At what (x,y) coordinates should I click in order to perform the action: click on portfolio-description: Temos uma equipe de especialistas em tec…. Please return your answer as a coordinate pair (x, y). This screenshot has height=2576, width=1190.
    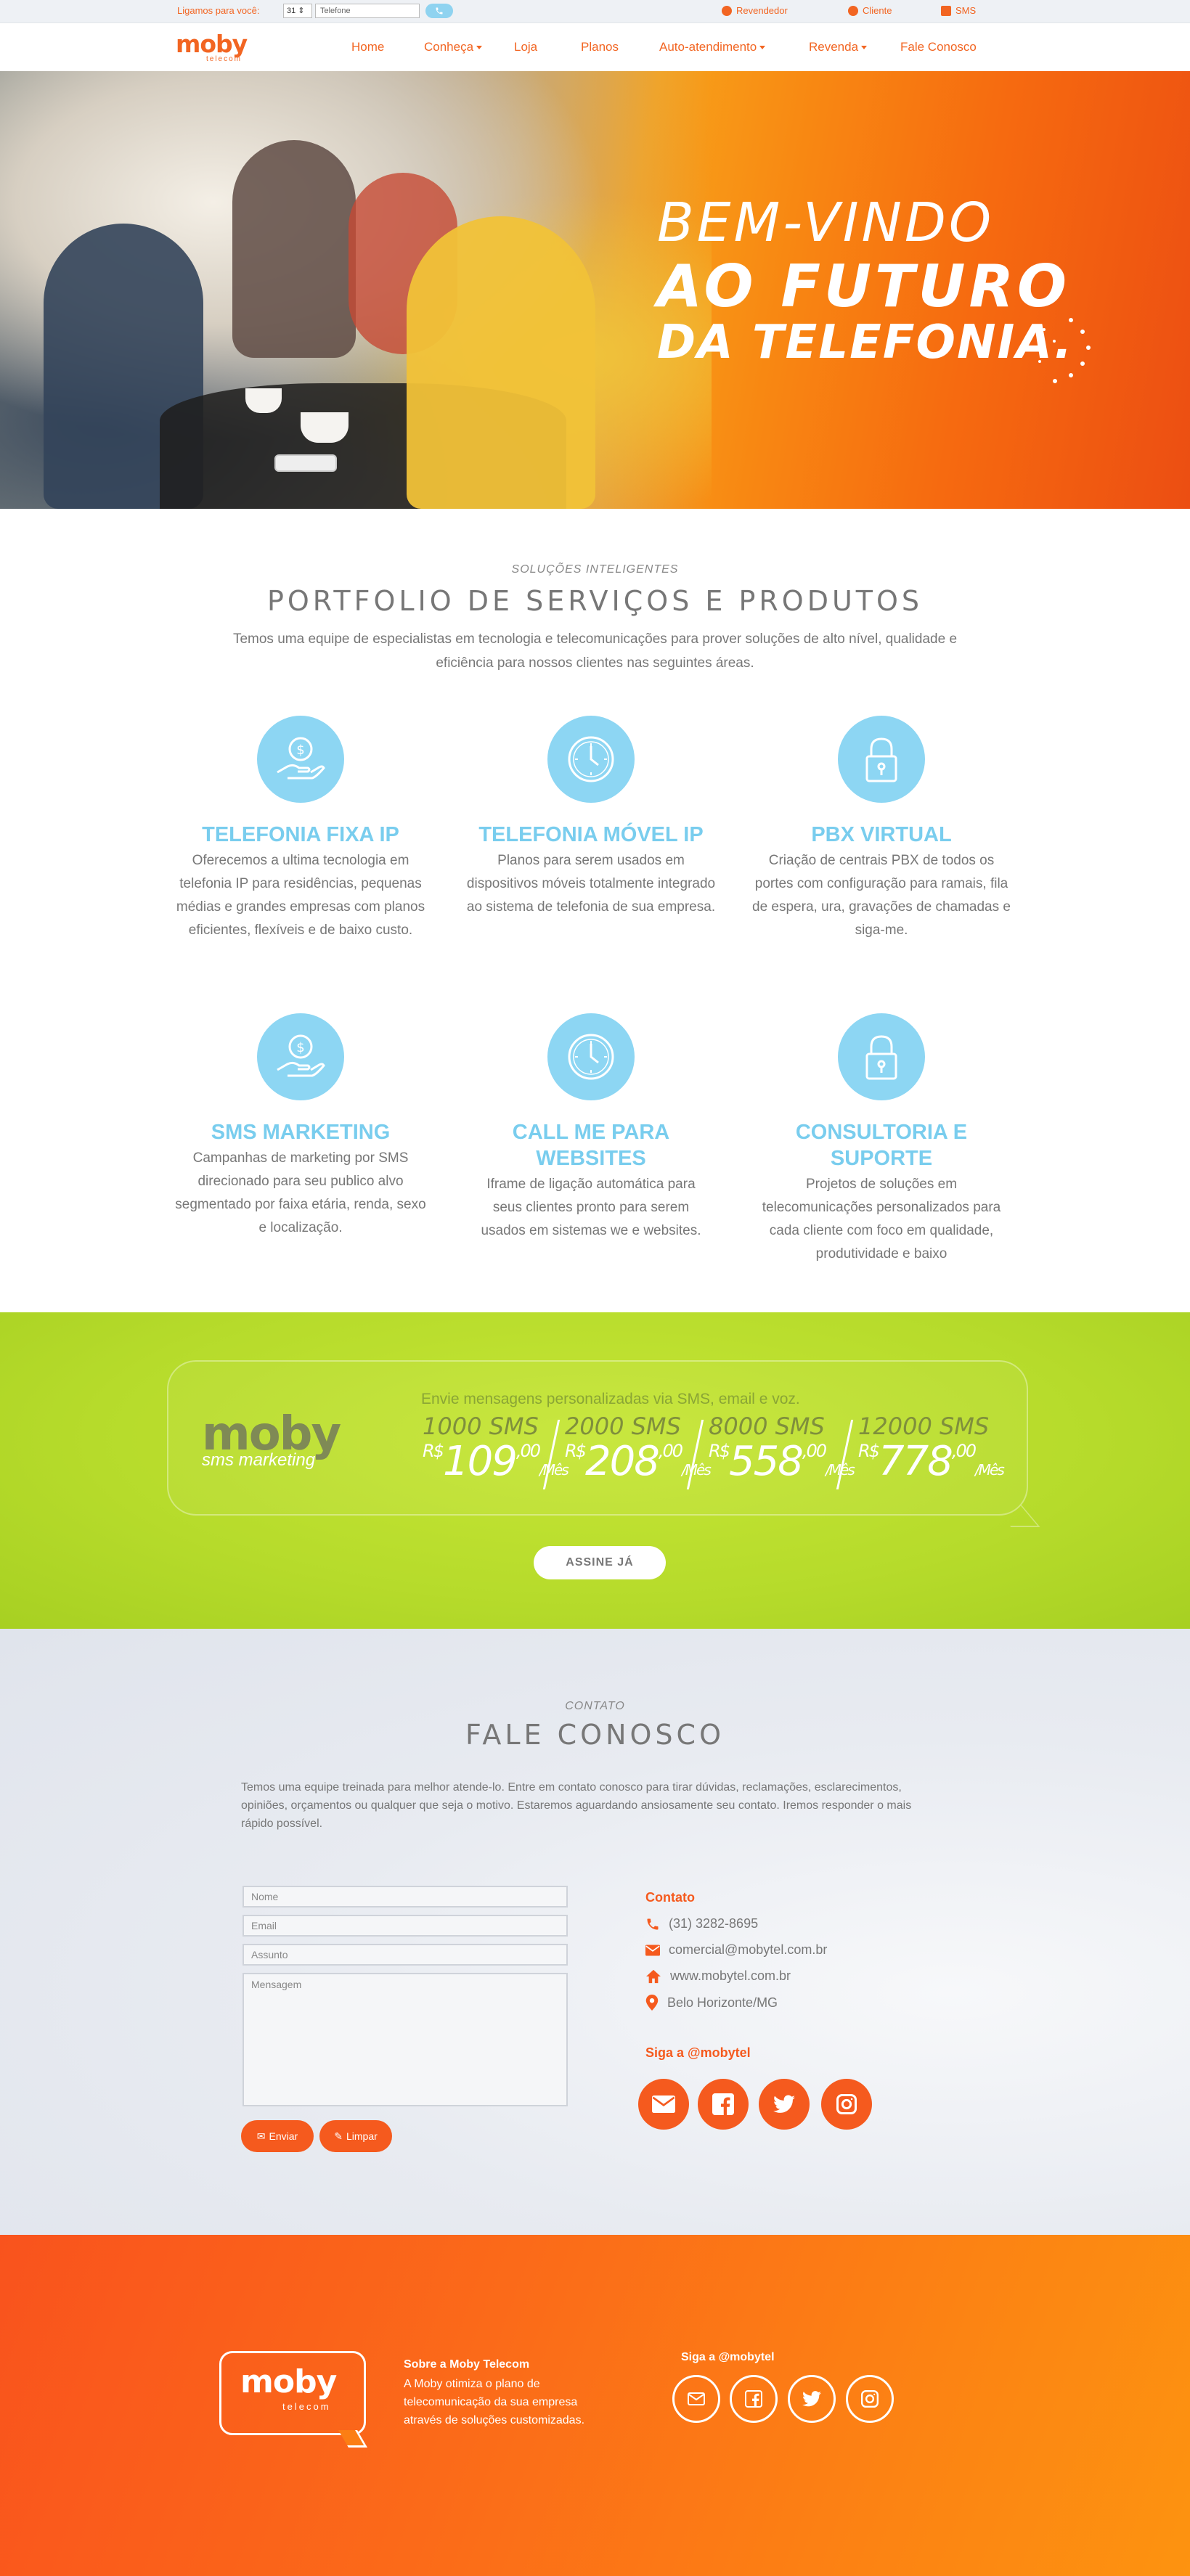
    Looking at the image, I should click on (595, 651).